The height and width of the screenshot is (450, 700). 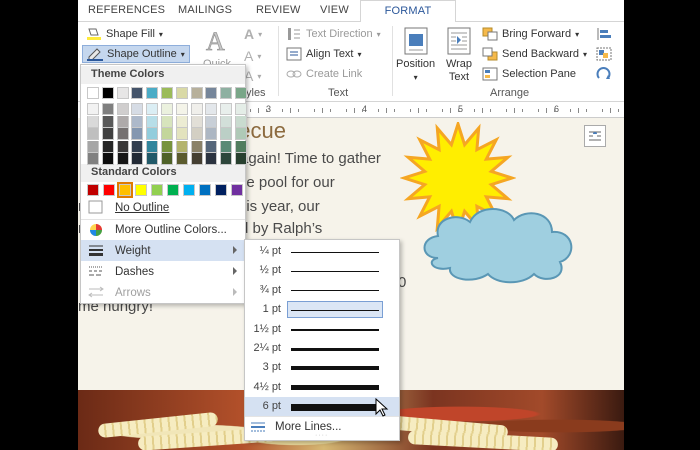 I want to click on shape-fill-button: Shape Fill ▾, so click(x=124, y=34).